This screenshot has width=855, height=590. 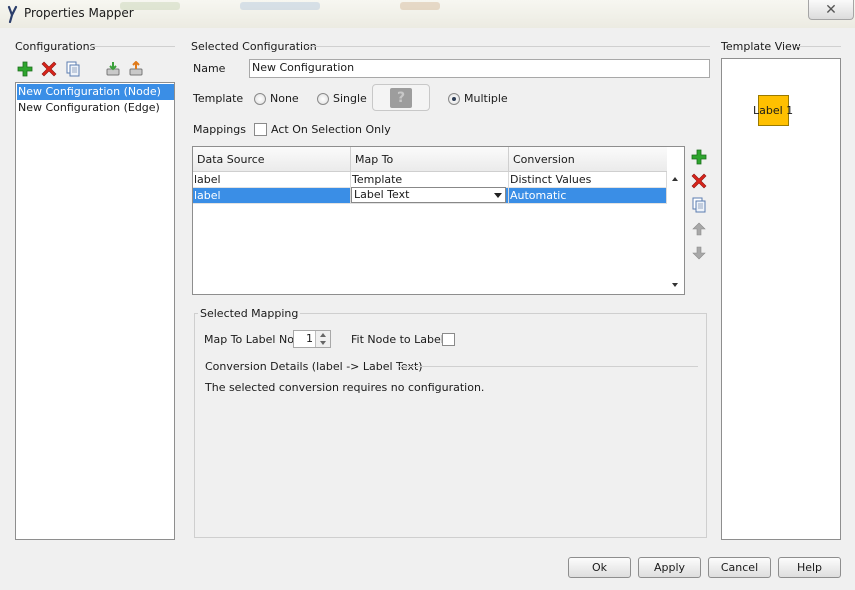 I want to click on template-none-label: None, so click(x=284, y=98).